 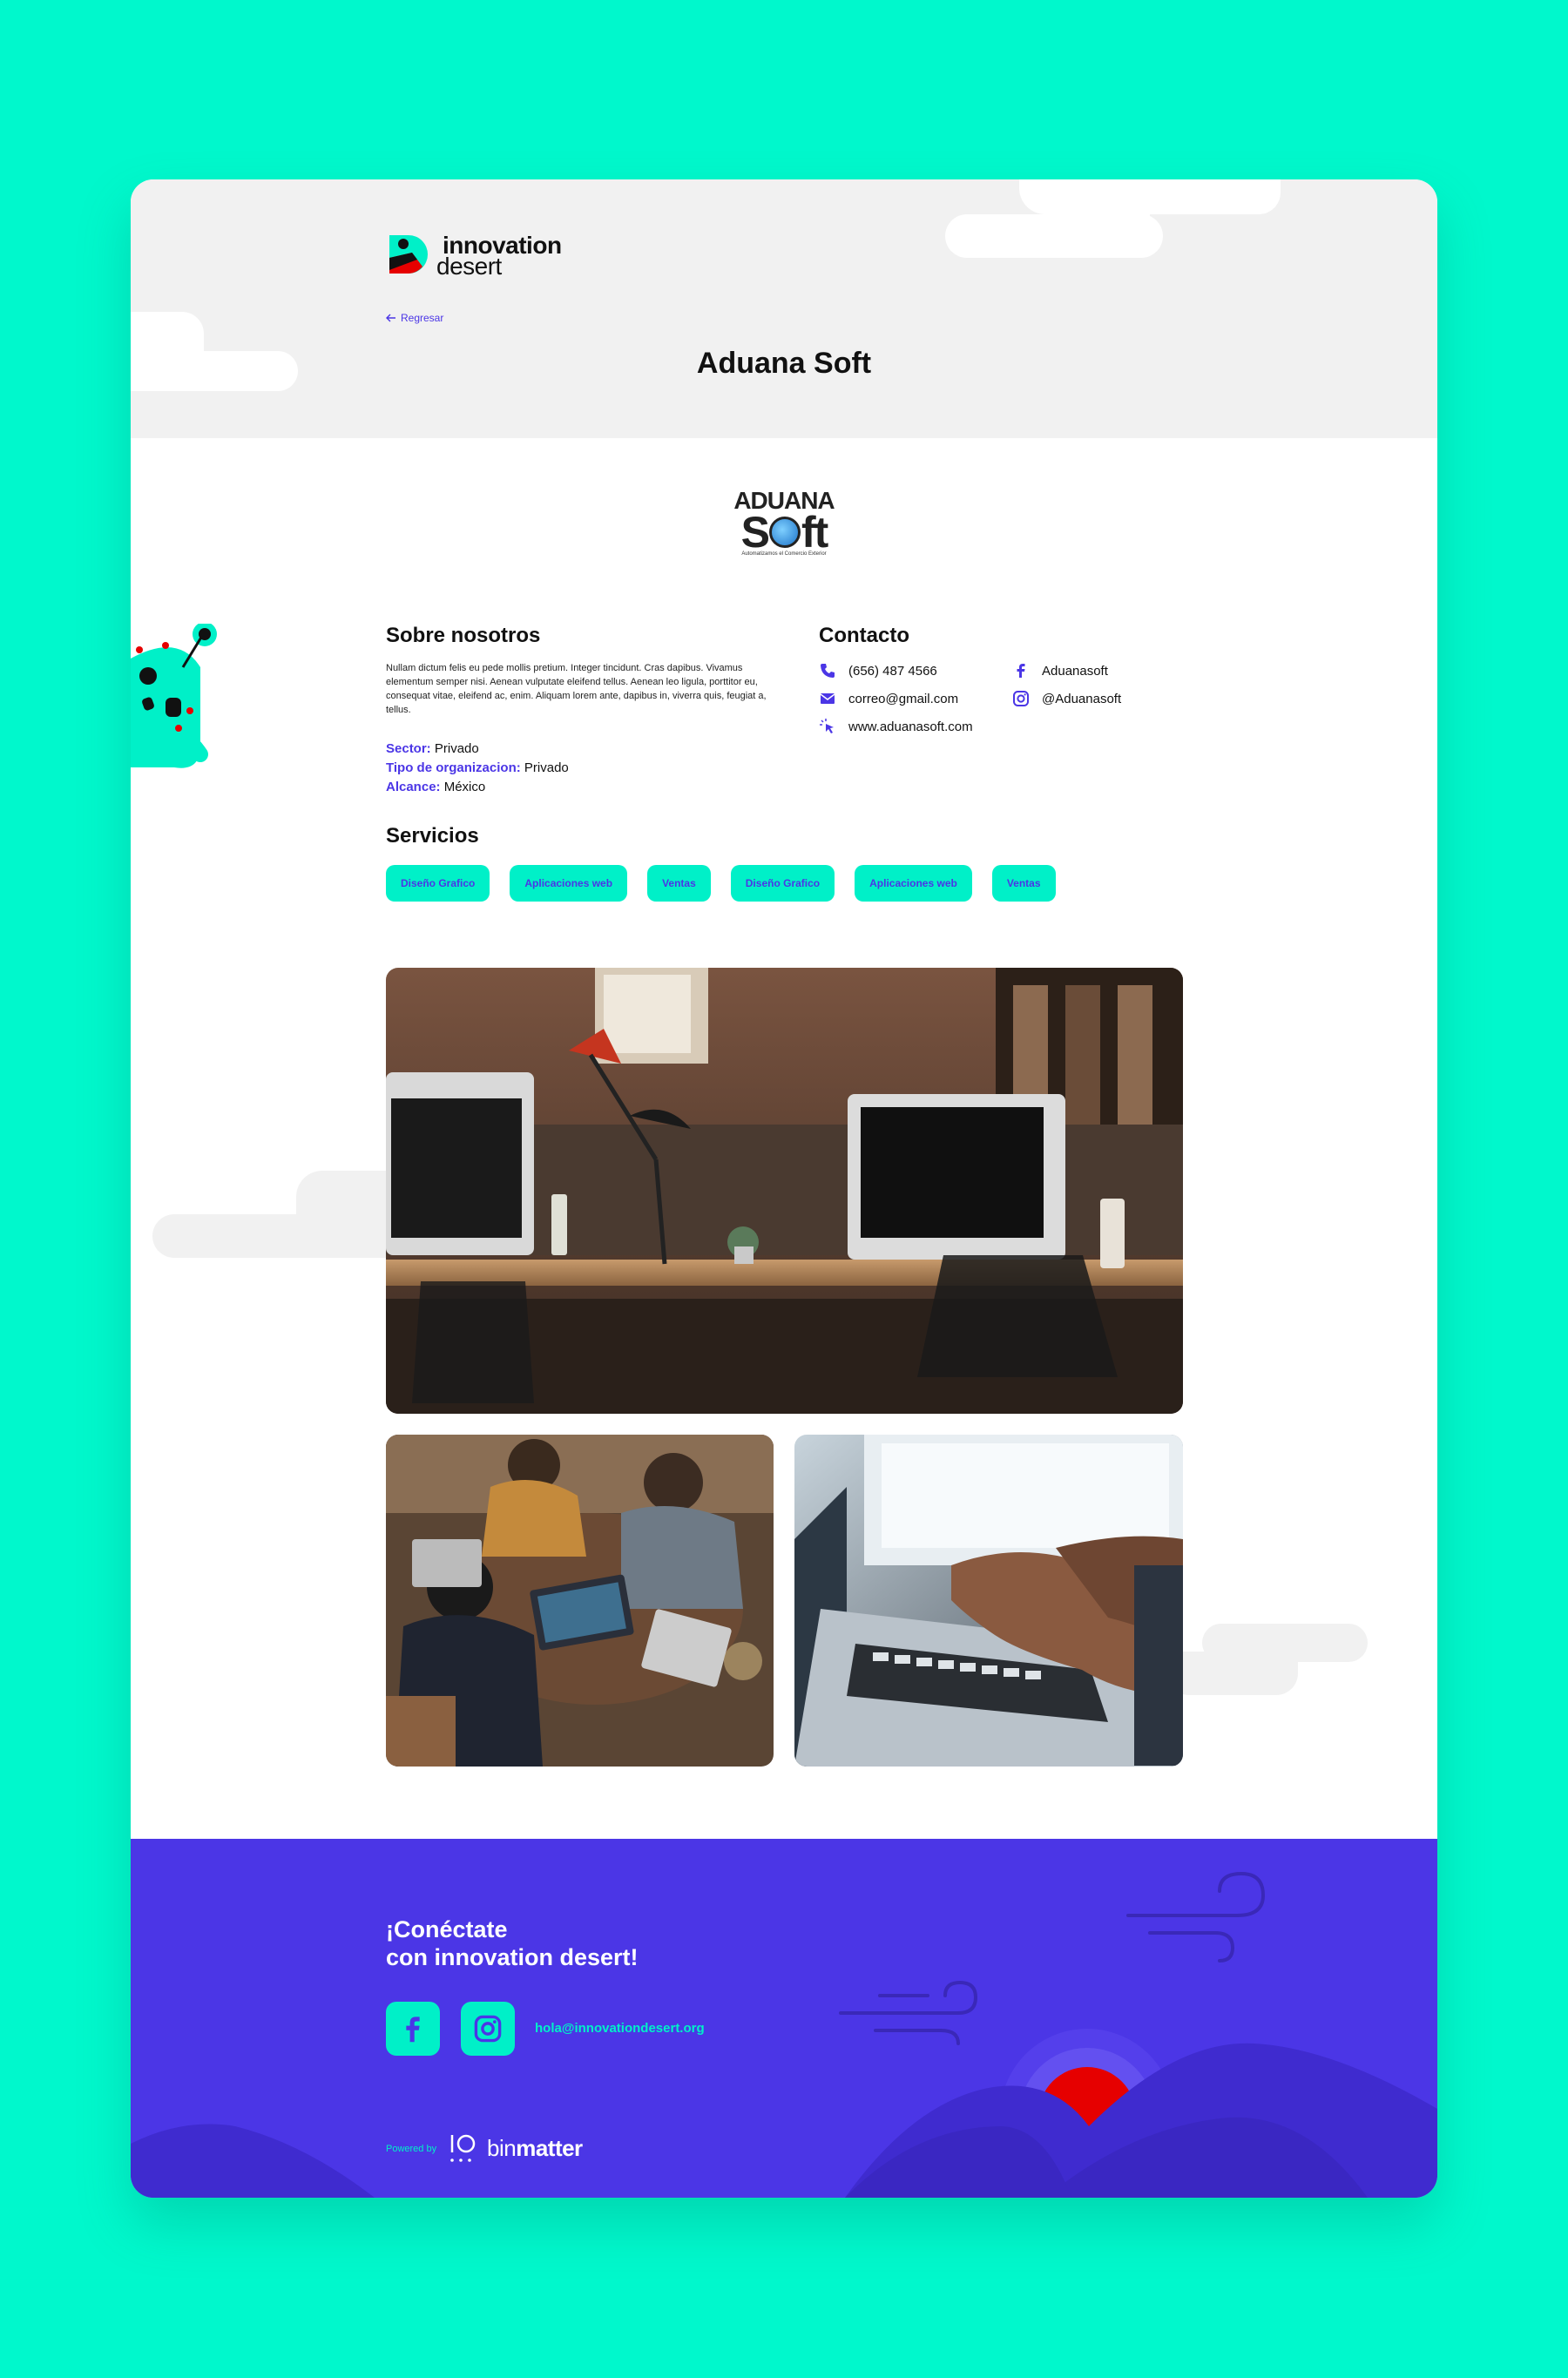 I want to click on footer-title-line2: con innovation desert!, so click(x=512, y=1957).